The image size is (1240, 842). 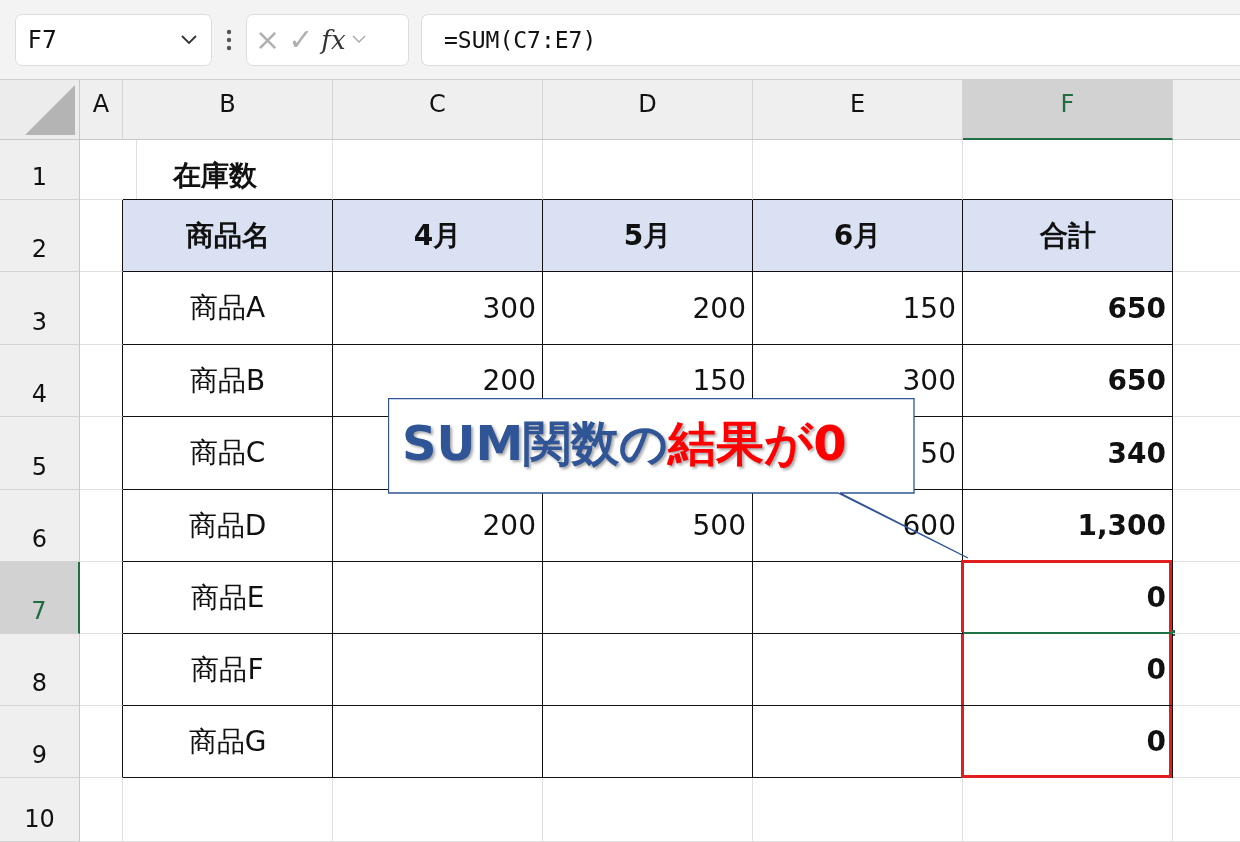 What do you see at coordinates (40, 308) in the screenshot?
I see `row-header: 3` at bounding box center [40, 308].